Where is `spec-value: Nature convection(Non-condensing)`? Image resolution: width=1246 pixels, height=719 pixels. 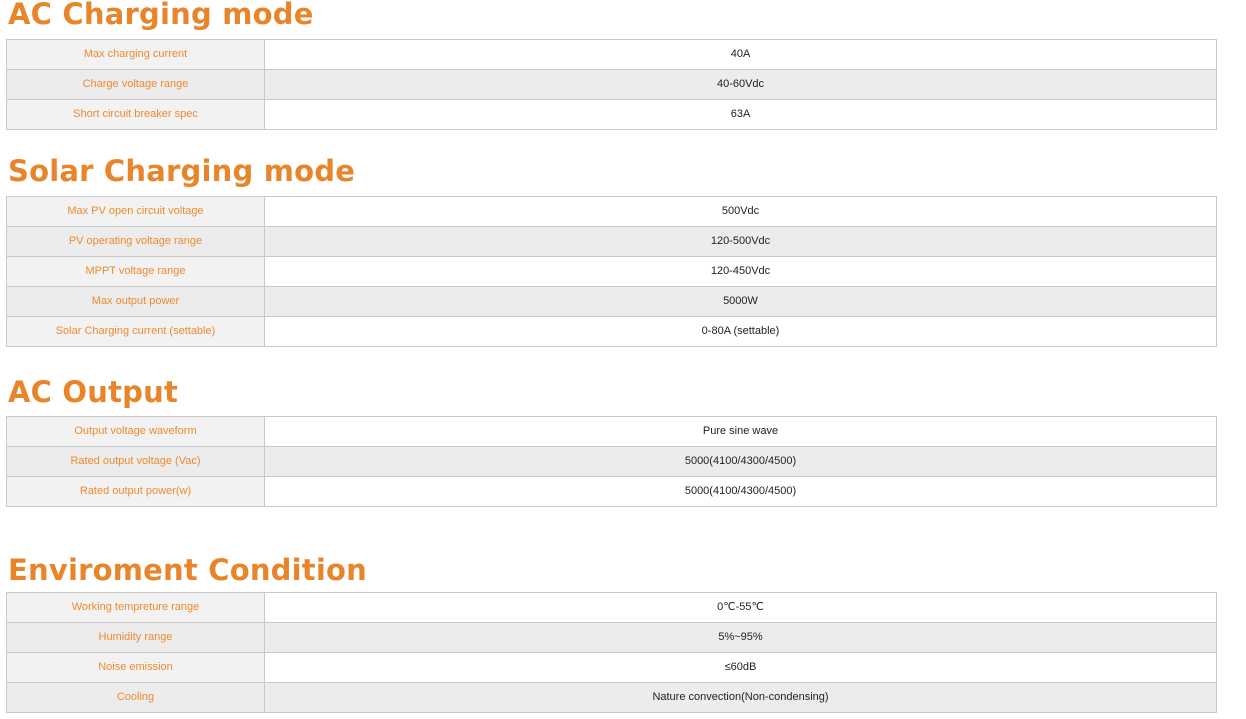 spec-value: Nature convection(Non-condensing) is located at coordinates (740, 697).